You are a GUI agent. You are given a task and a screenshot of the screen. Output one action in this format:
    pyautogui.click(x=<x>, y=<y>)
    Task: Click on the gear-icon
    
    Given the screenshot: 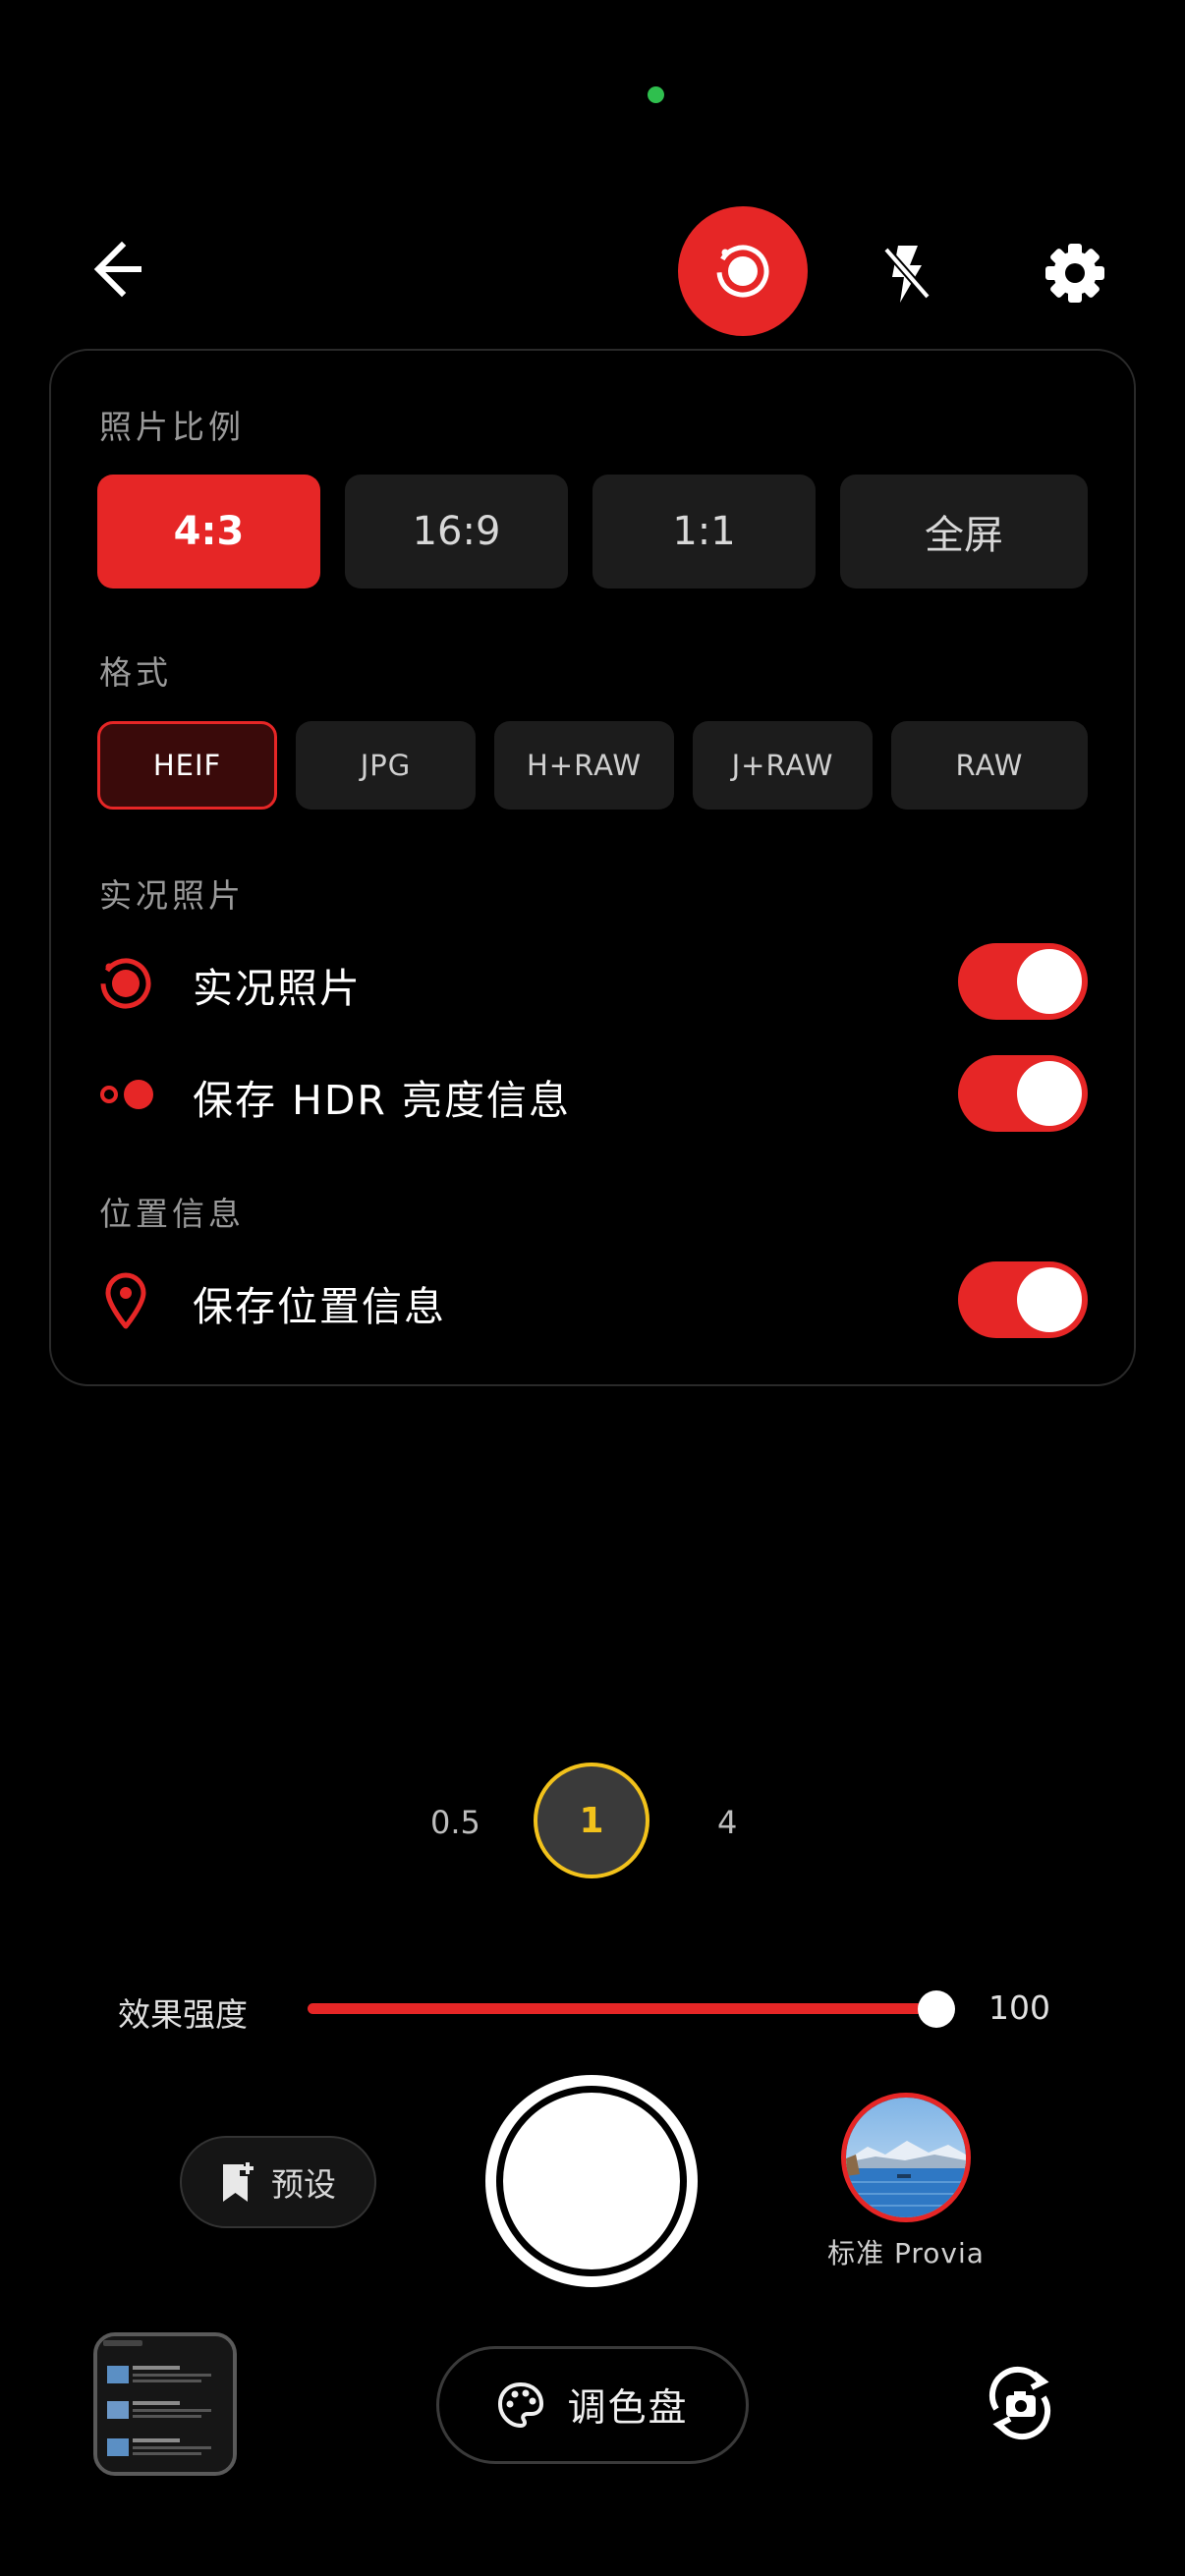 What is the action you would take?
    pyautogui.click(x=1075, y=273)
    